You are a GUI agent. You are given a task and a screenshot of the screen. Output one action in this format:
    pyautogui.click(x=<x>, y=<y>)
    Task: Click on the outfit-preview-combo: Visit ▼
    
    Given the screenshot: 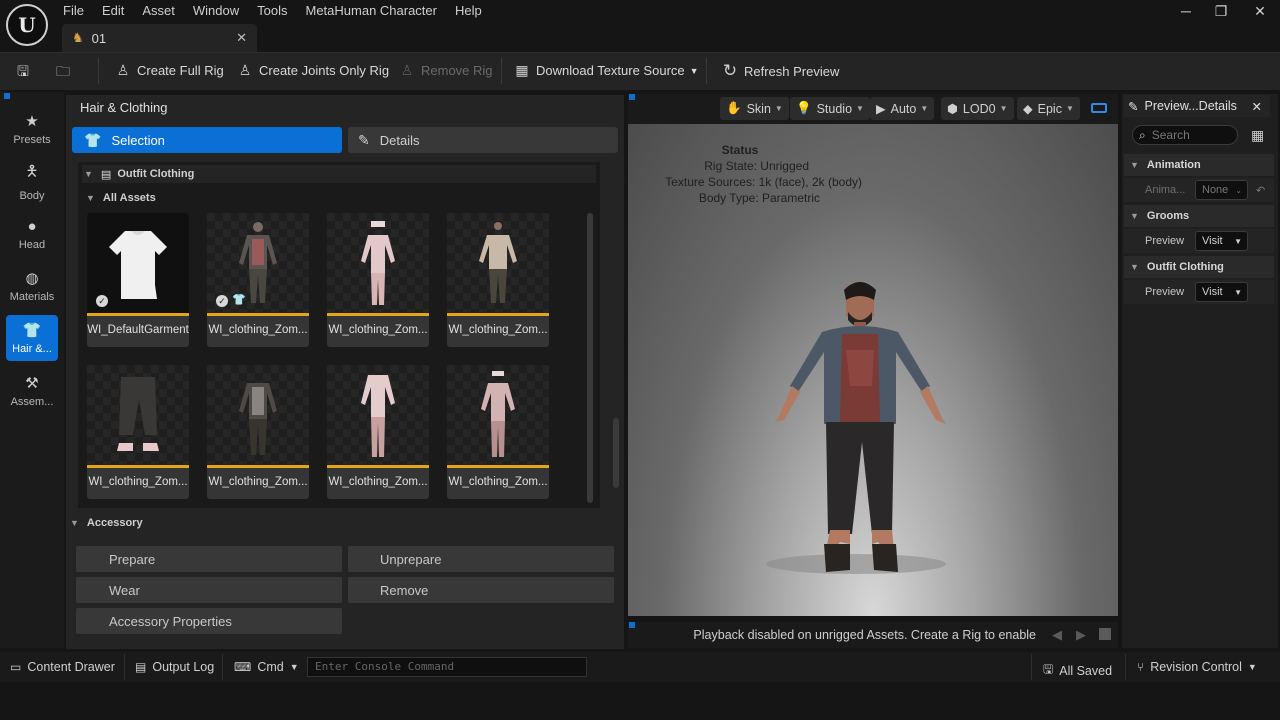 What is the action you would take?
    pyautogui.click(x=1221, y=292)
    